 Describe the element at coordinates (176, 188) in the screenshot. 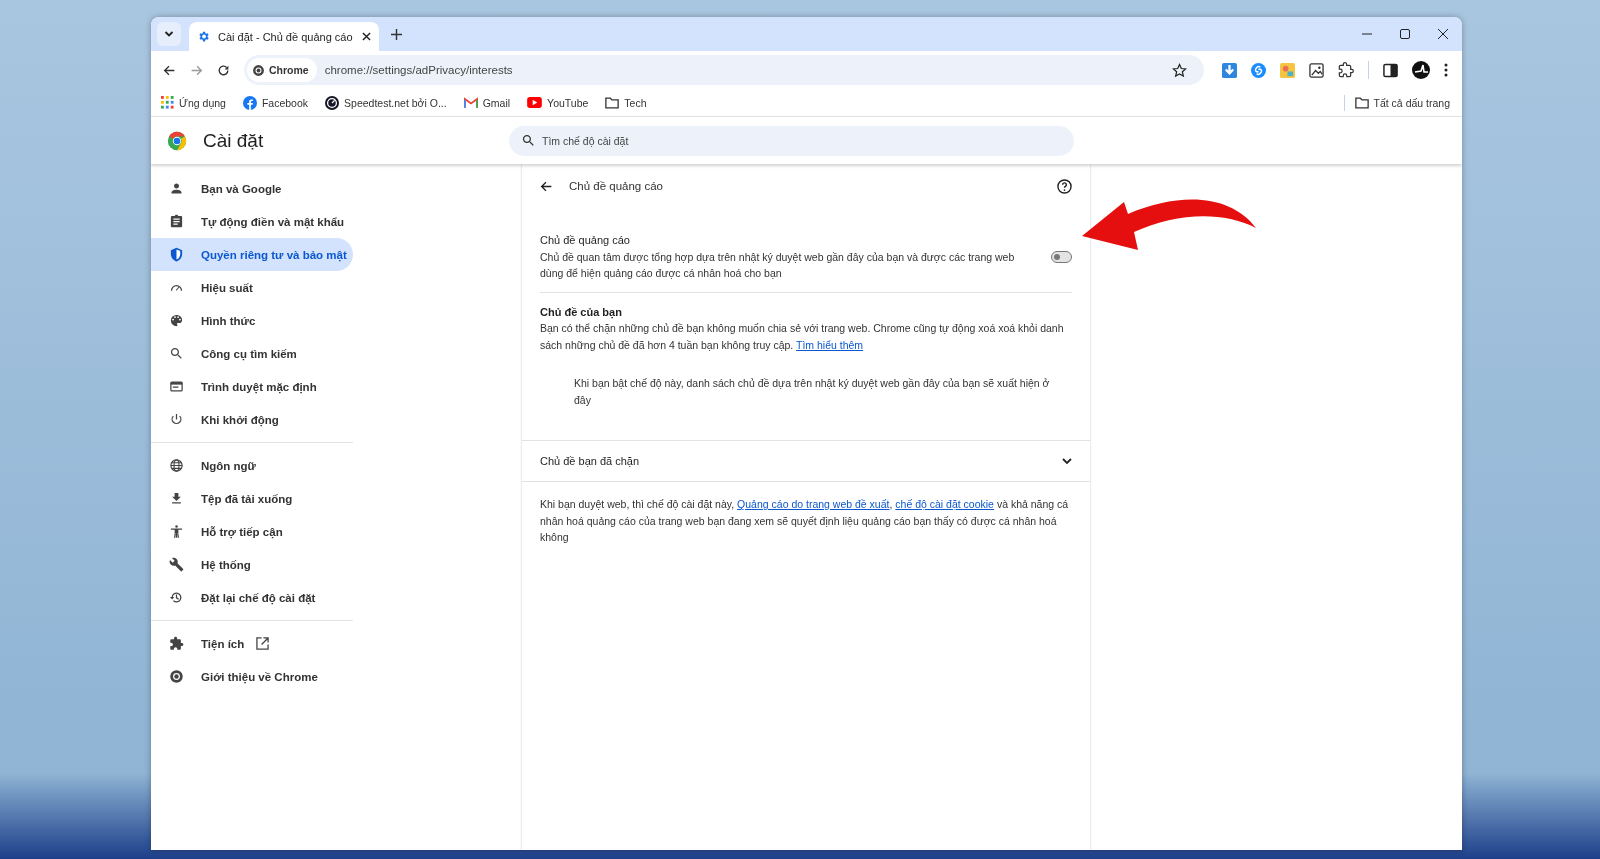

I see `person-icon` at that location.